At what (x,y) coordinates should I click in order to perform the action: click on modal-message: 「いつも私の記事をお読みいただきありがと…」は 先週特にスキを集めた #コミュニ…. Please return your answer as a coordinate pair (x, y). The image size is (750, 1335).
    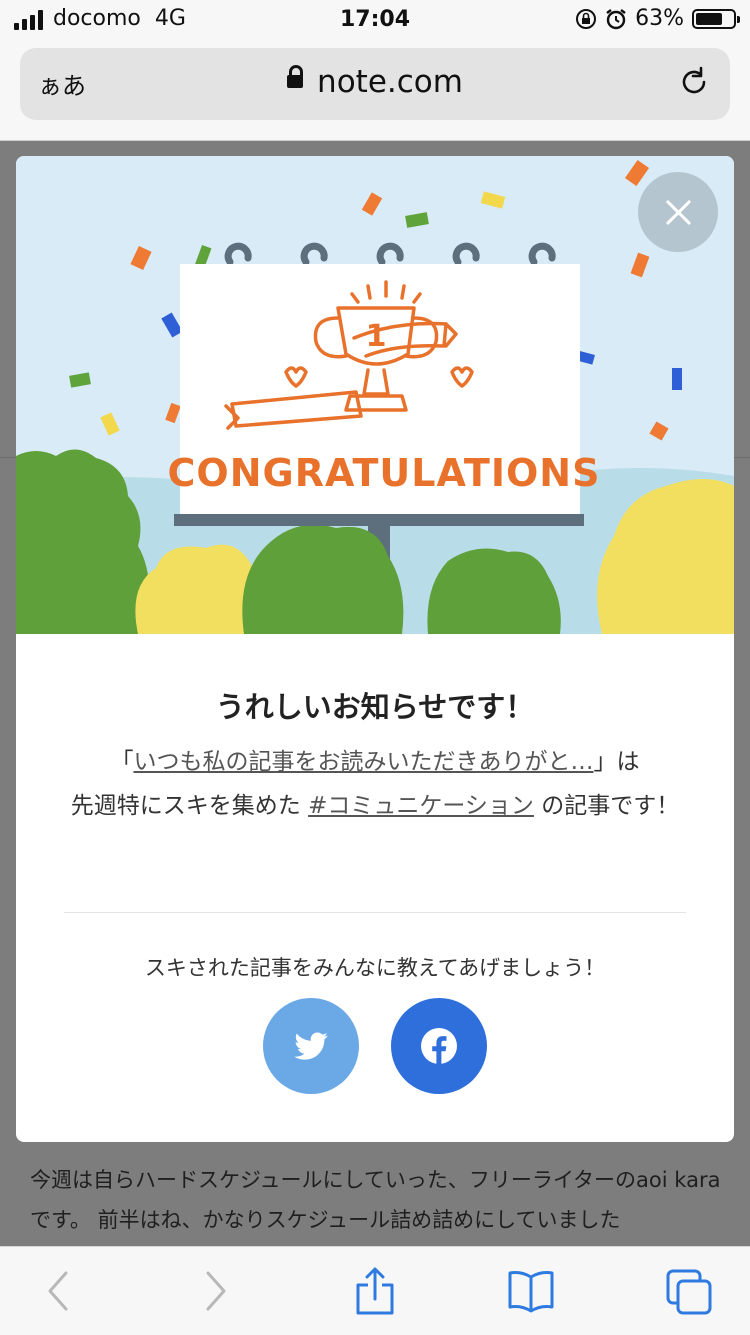
    Looking at the image, I should click on (375, 784).